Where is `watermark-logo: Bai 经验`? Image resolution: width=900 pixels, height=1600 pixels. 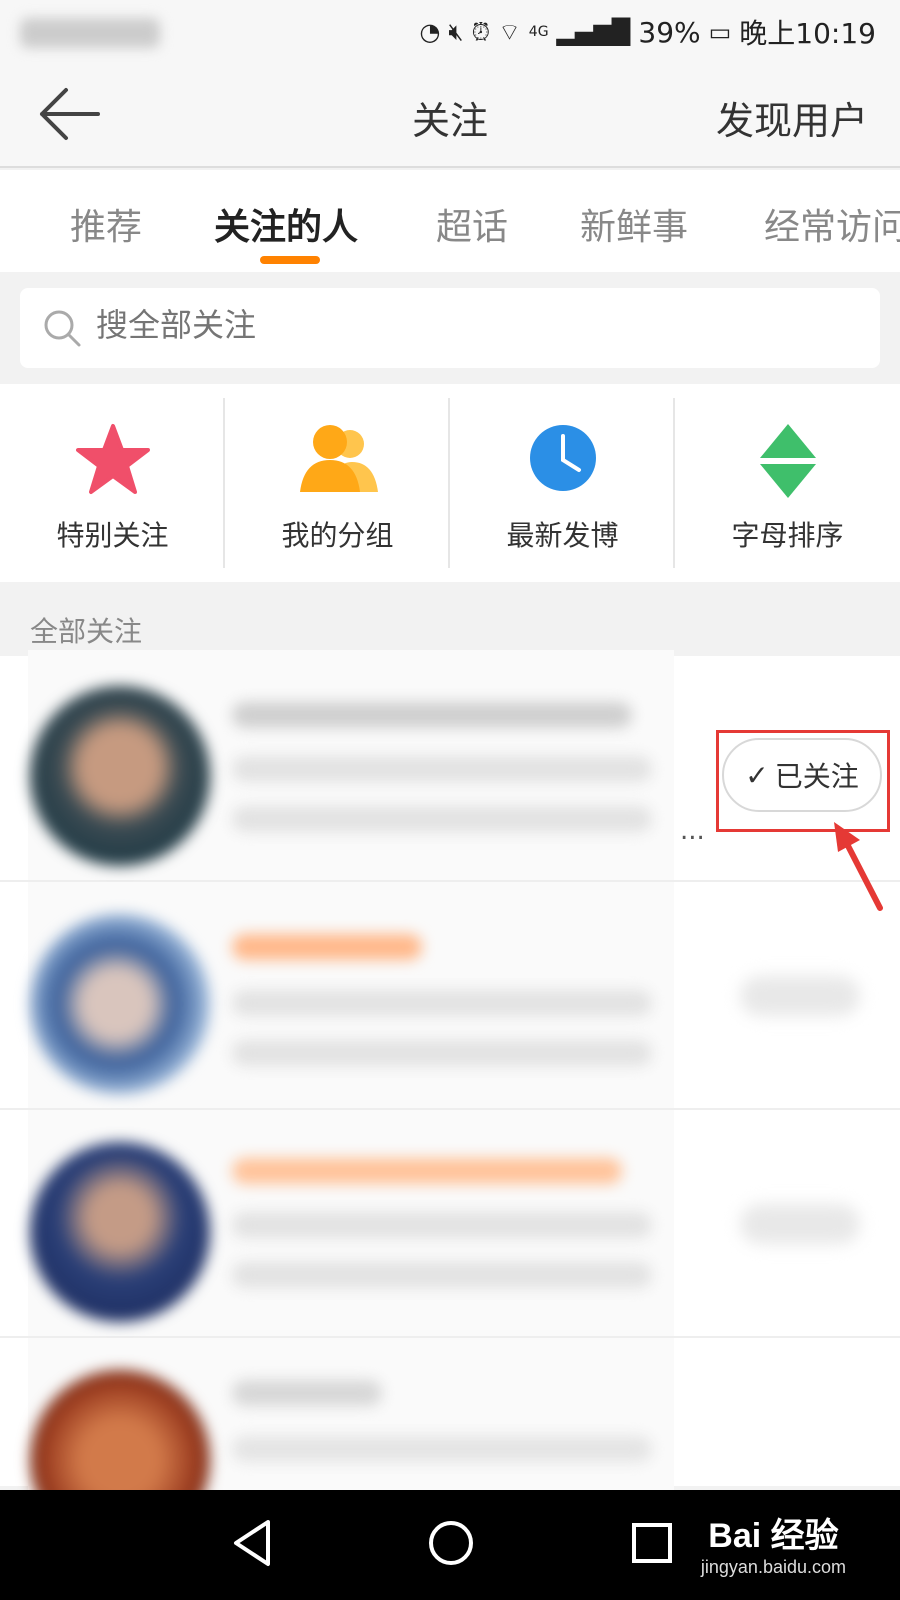
watermark-logo: Bai 经验 is located at coordinates (773, 1536).